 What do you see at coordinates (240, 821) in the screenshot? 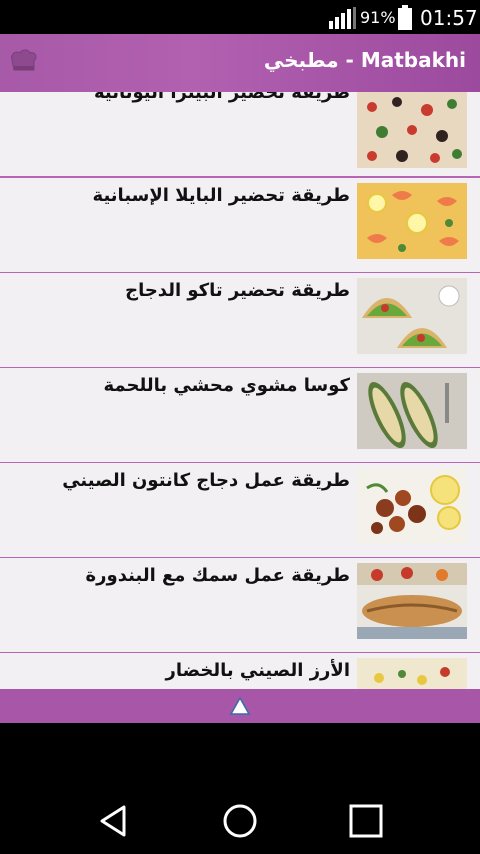
I see `home-icon` at bounding box center [240, 821].